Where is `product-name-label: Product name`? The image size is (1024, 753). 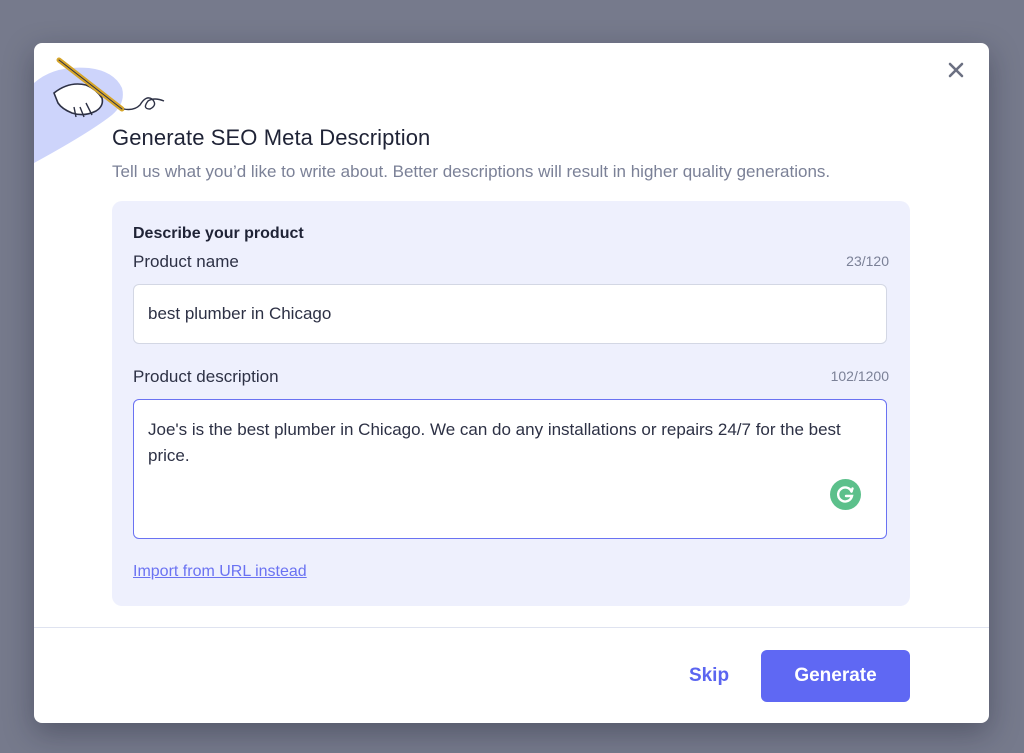 product-name-label: Product name is located at coordinates (186, 261).